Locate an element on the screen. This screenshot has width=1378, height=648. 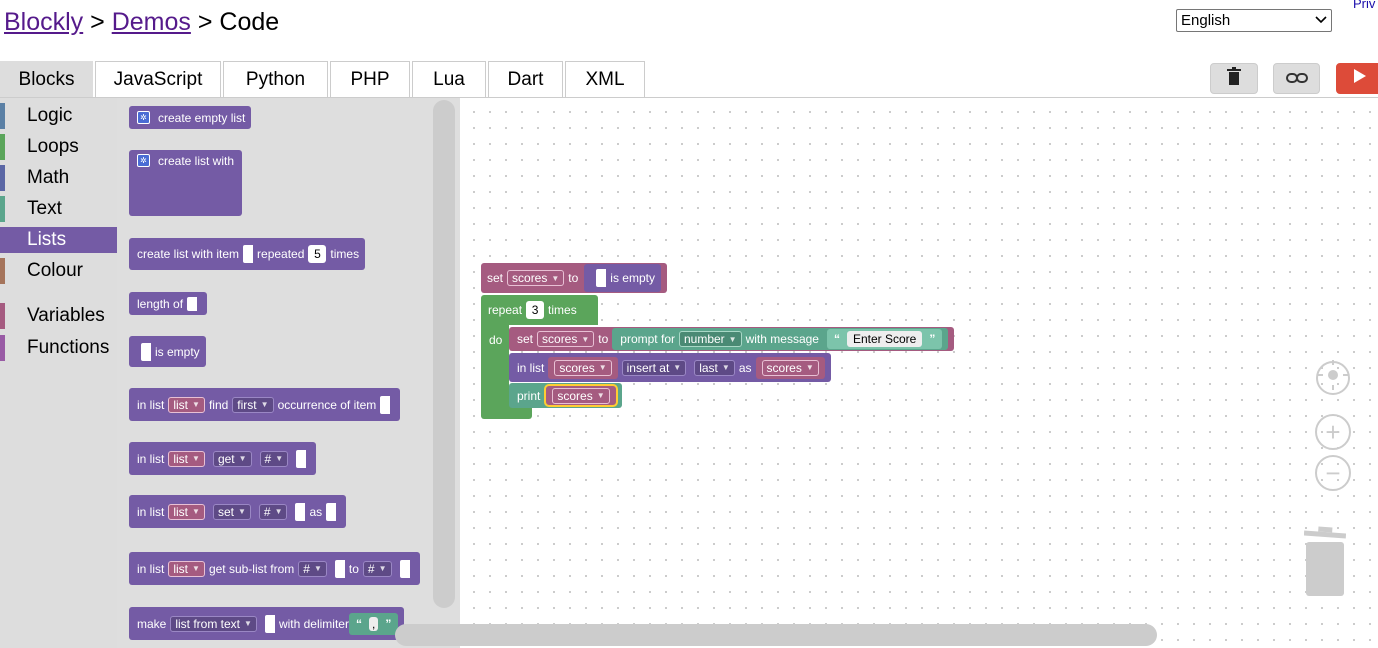
text-field: , is located at coordinates (373, 623).